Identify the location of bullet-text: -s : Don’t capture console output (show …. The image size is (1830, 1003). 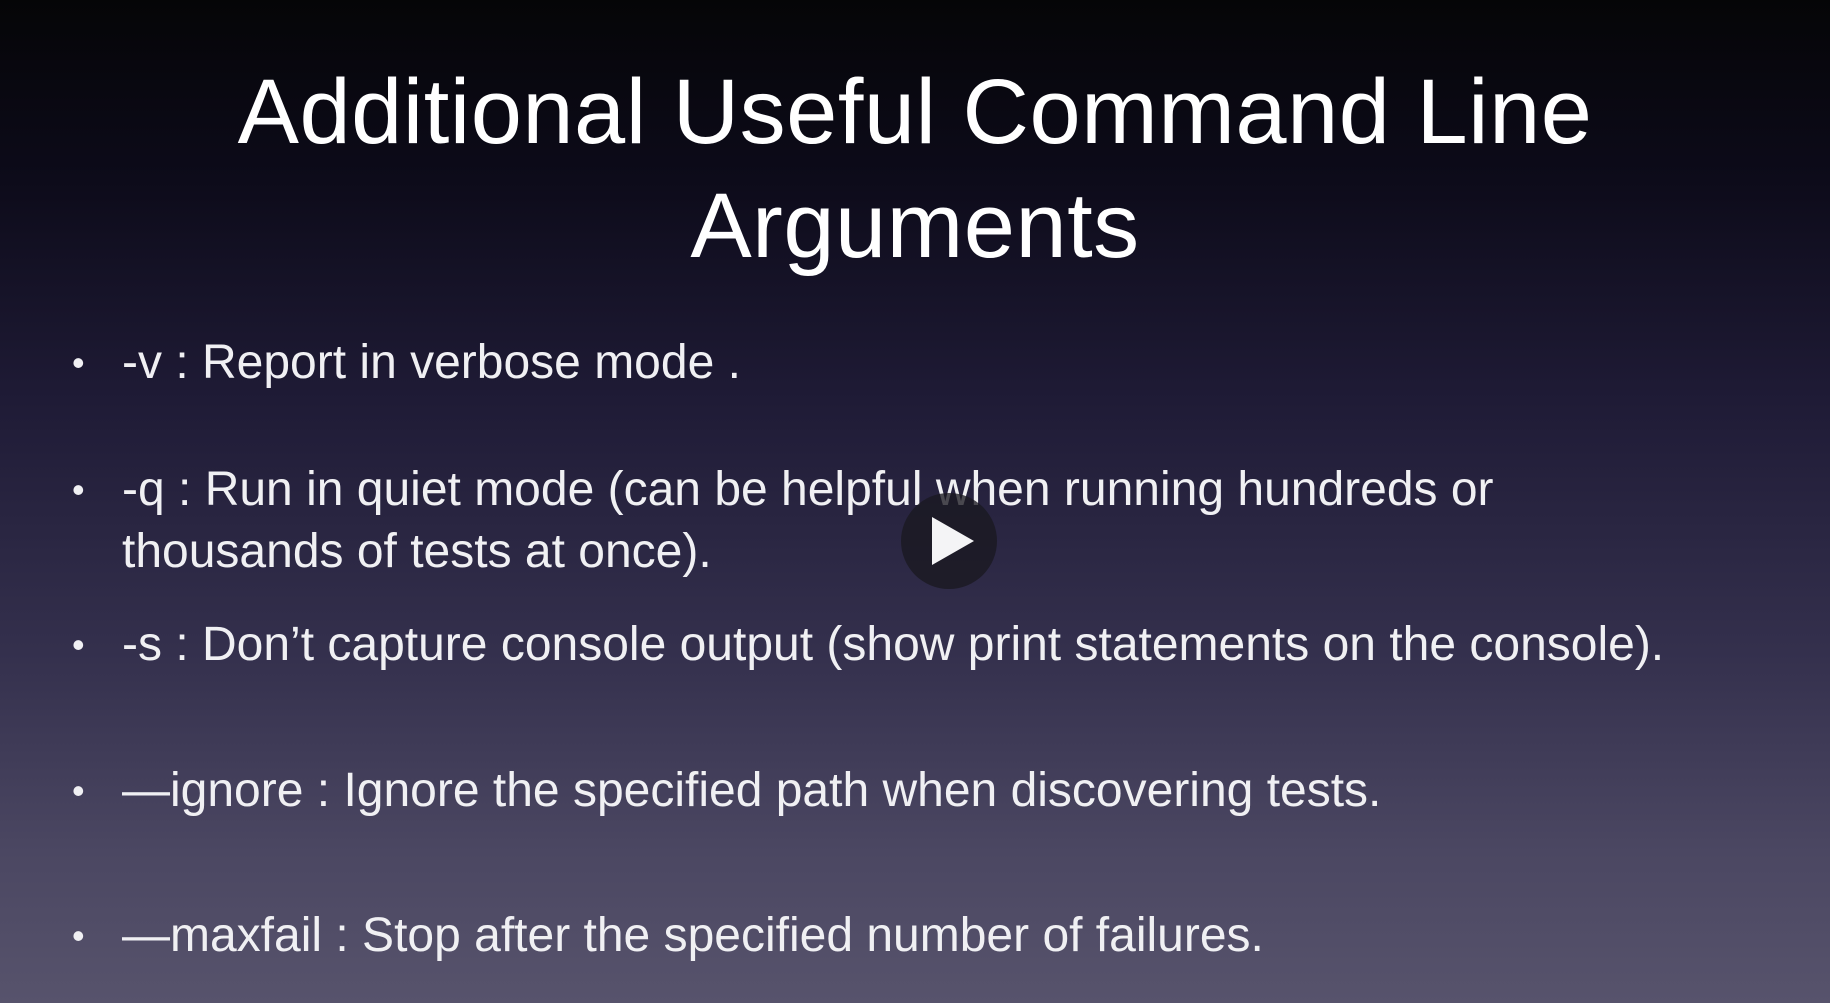
(893, 644).